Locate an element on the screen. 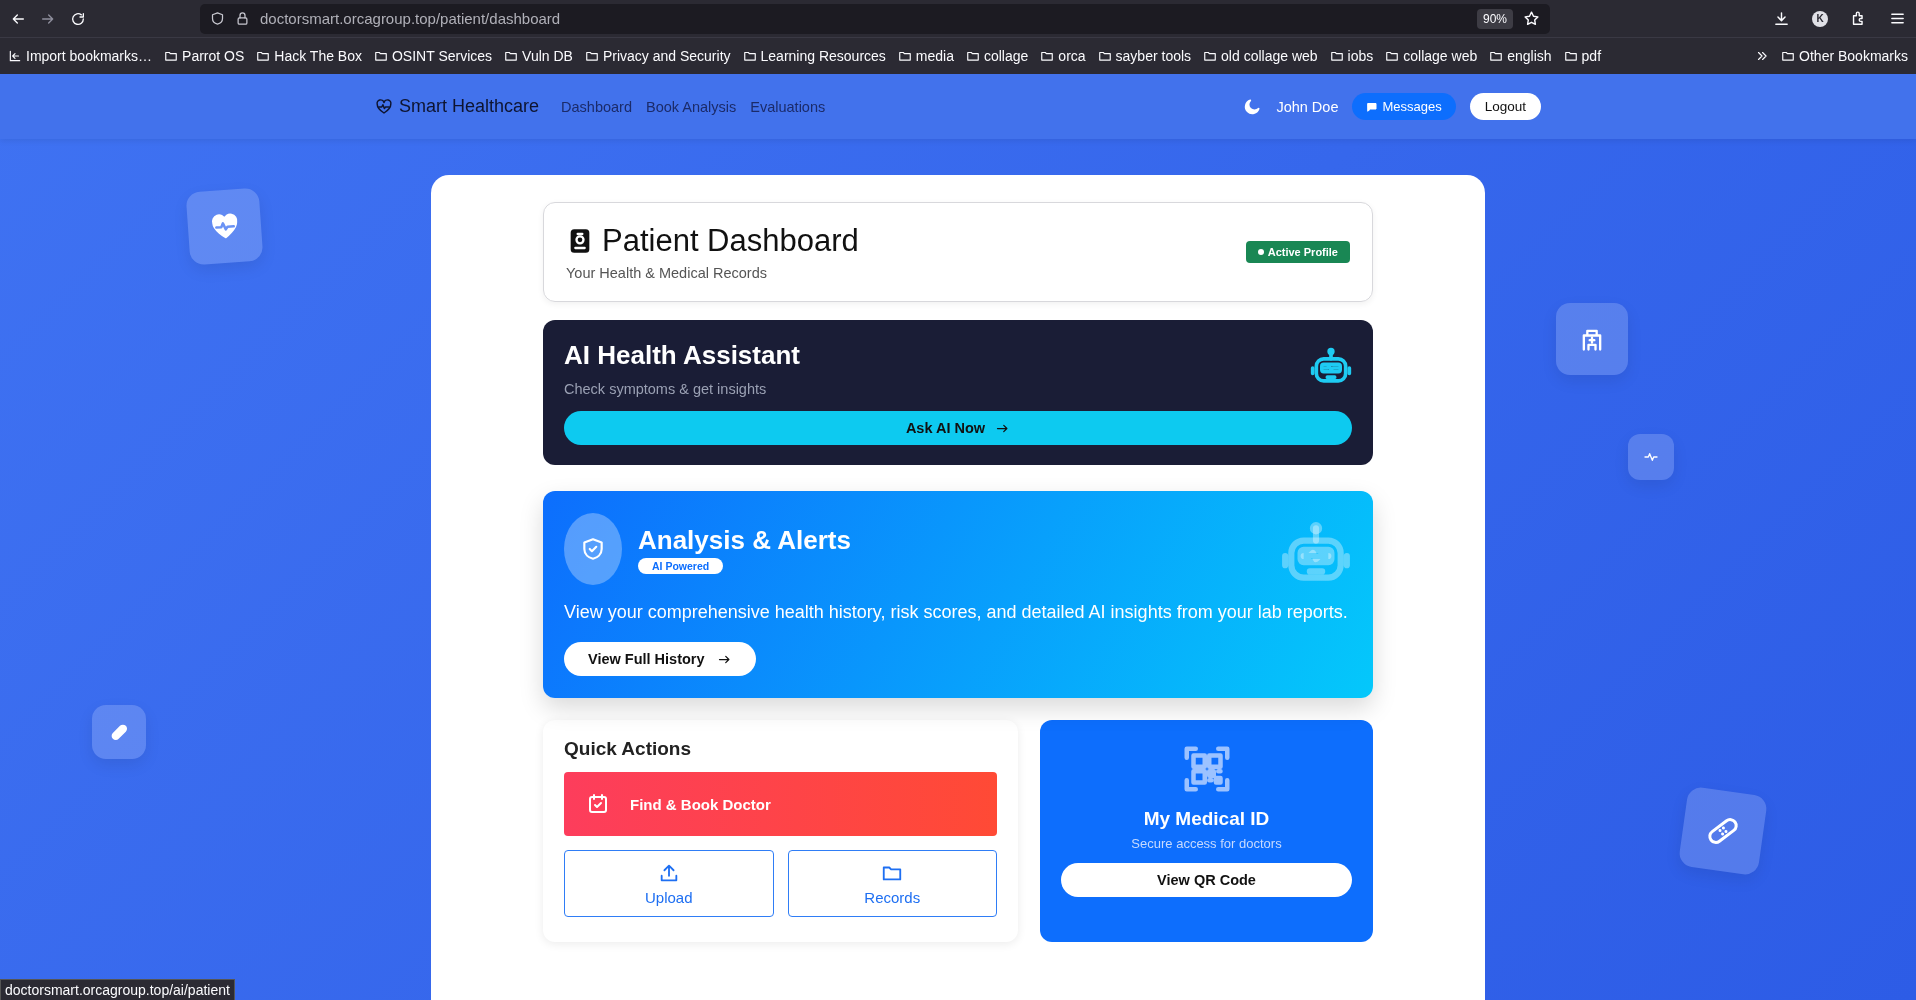  status-badge: Active Profile is located at coordinates (1297, 252).